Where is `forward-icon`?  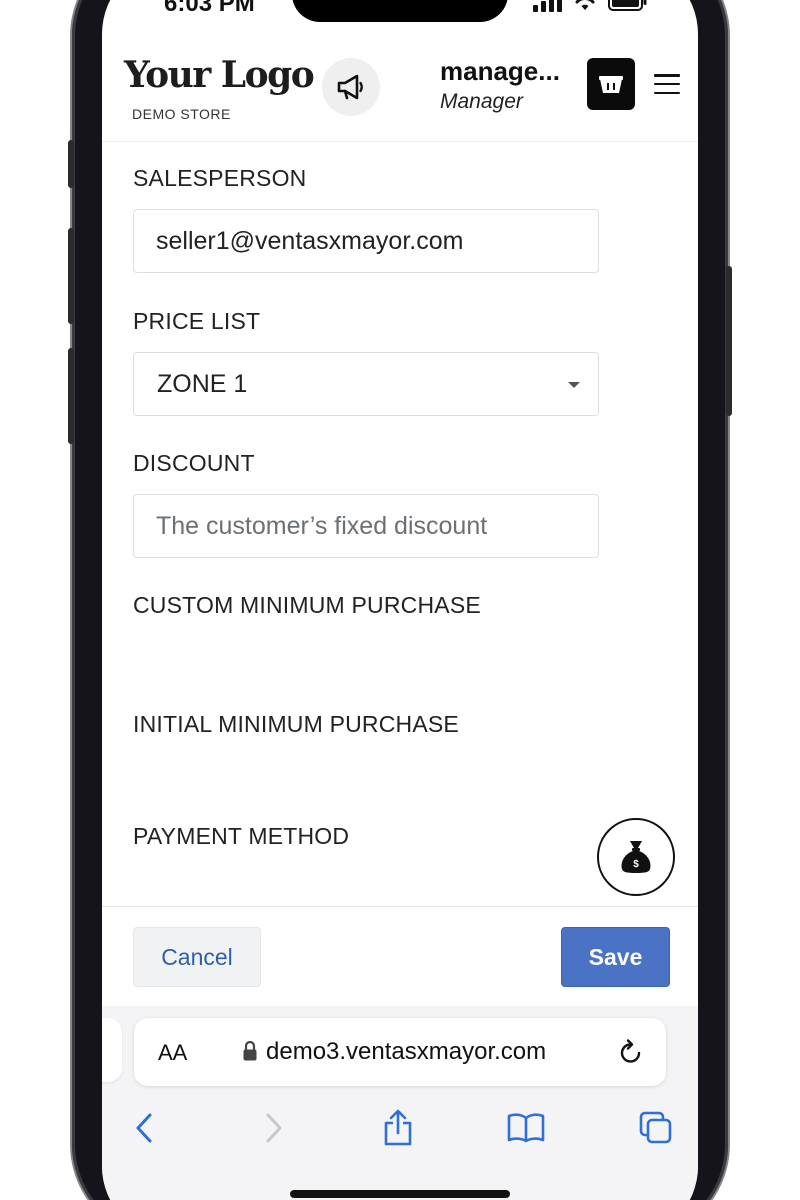
forward-icon is located at coordinates (274, 1128).